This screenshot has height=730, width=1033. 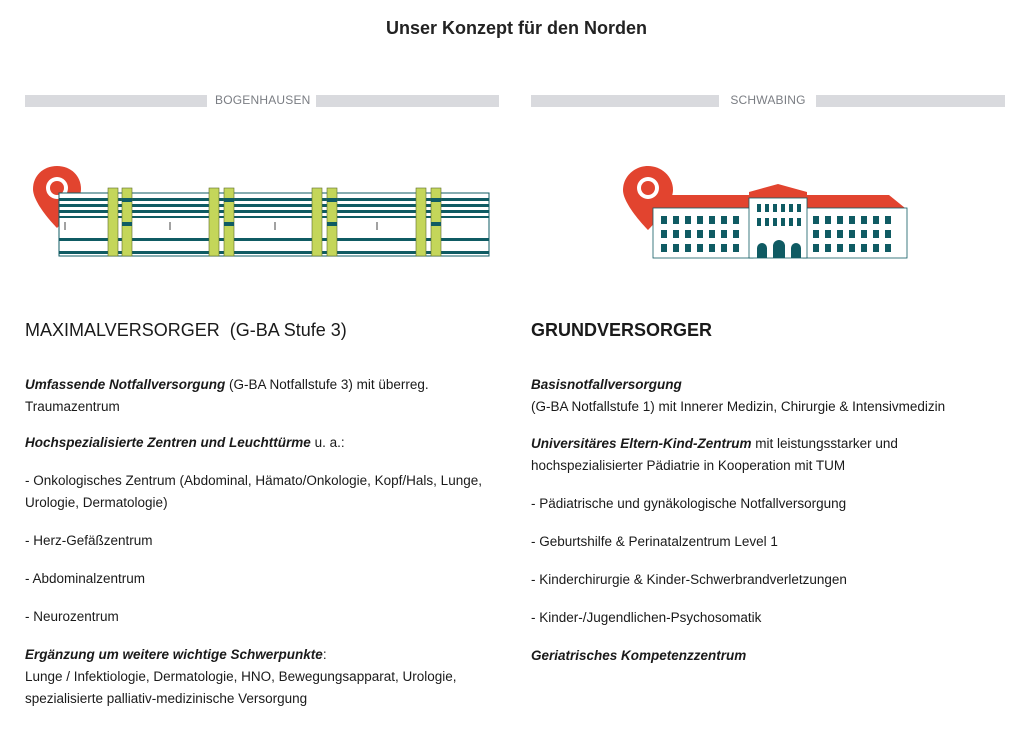 I want to click on section-divider: BOGENHAUSEN, so click(x=262, y=100).